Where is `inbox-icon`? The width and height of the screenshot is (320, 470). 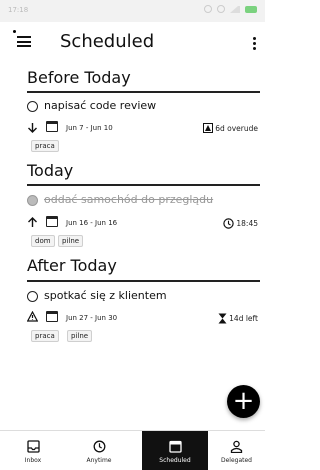
inbox-icon is located at coordinates (33, 446).